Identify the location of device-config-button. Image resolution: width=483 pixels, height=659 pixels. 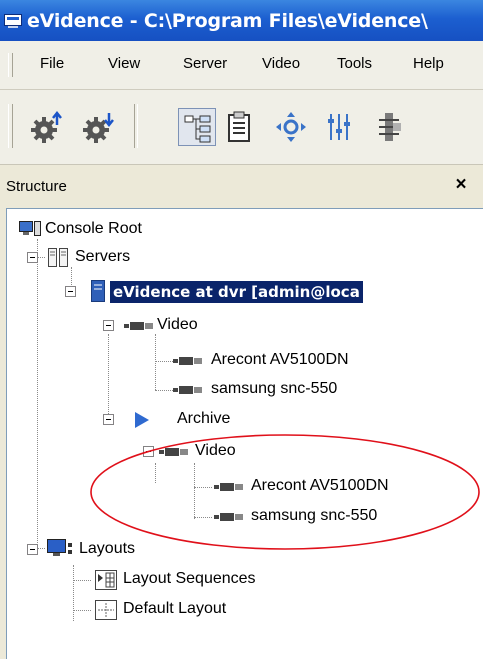
(391, 127).